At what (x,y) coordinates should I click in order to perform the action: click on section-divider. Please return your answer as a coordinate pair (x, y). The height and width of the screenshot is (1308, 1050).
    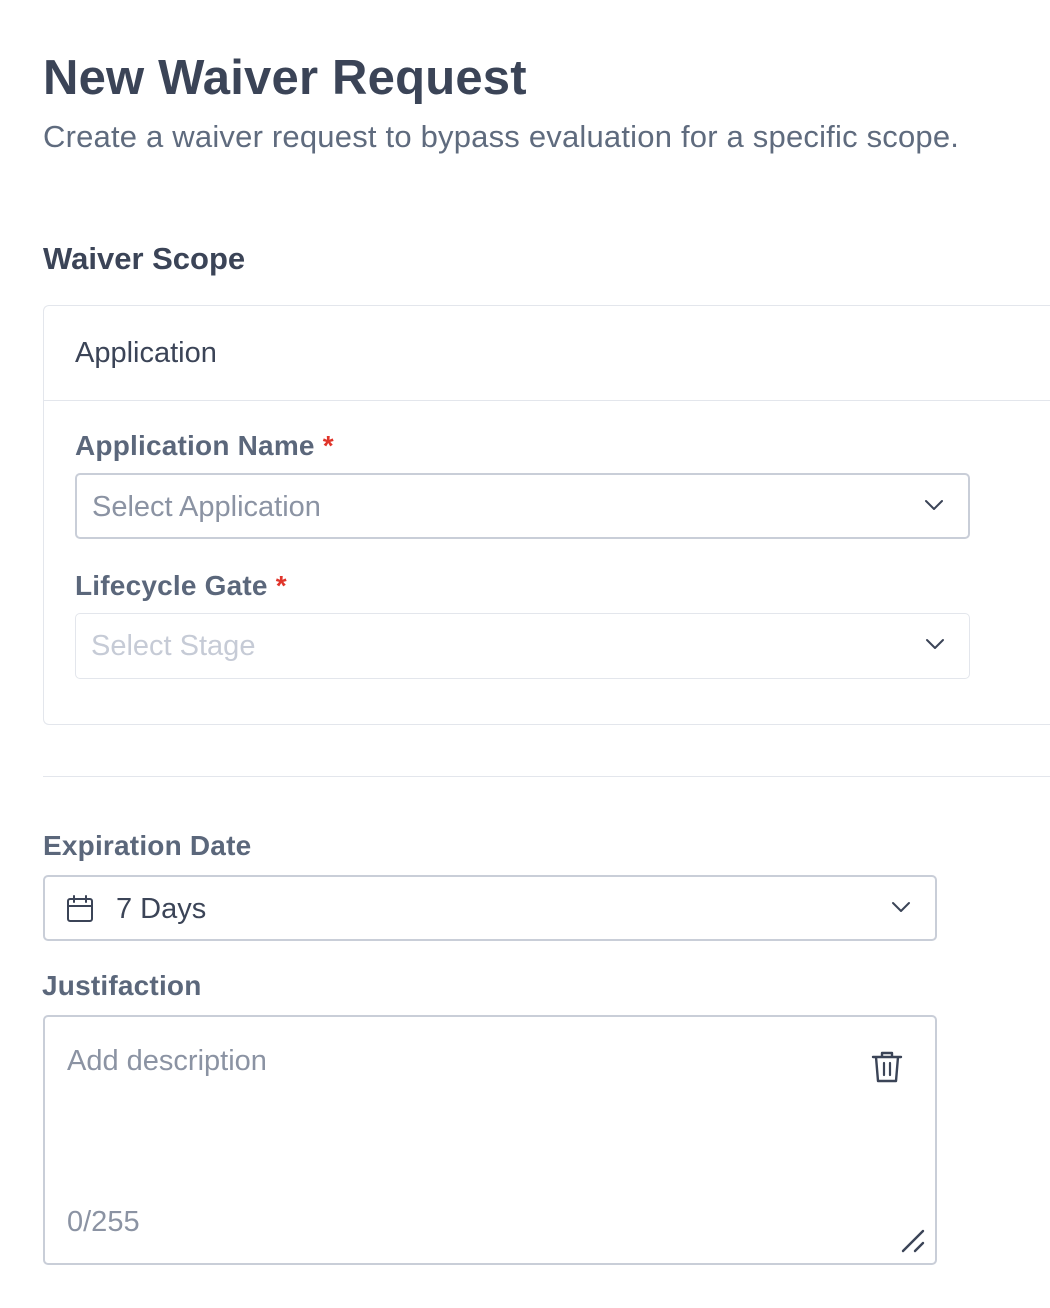
    Looking at the image, I should click on (546, 776).